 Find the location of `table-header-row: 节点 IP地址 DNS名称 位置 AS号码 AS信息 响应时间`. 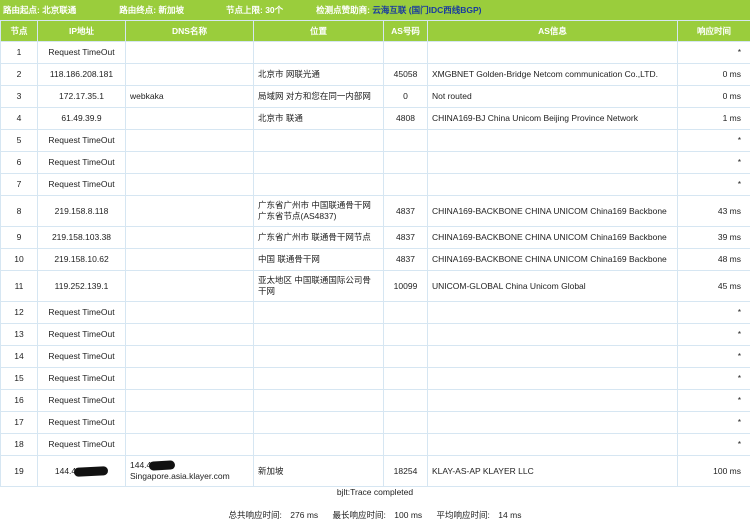

table-header-row: 节点 IP地址 DNS名称 位置 AS号码 AS信息 响应时间 is located at coordinates (375, 31).